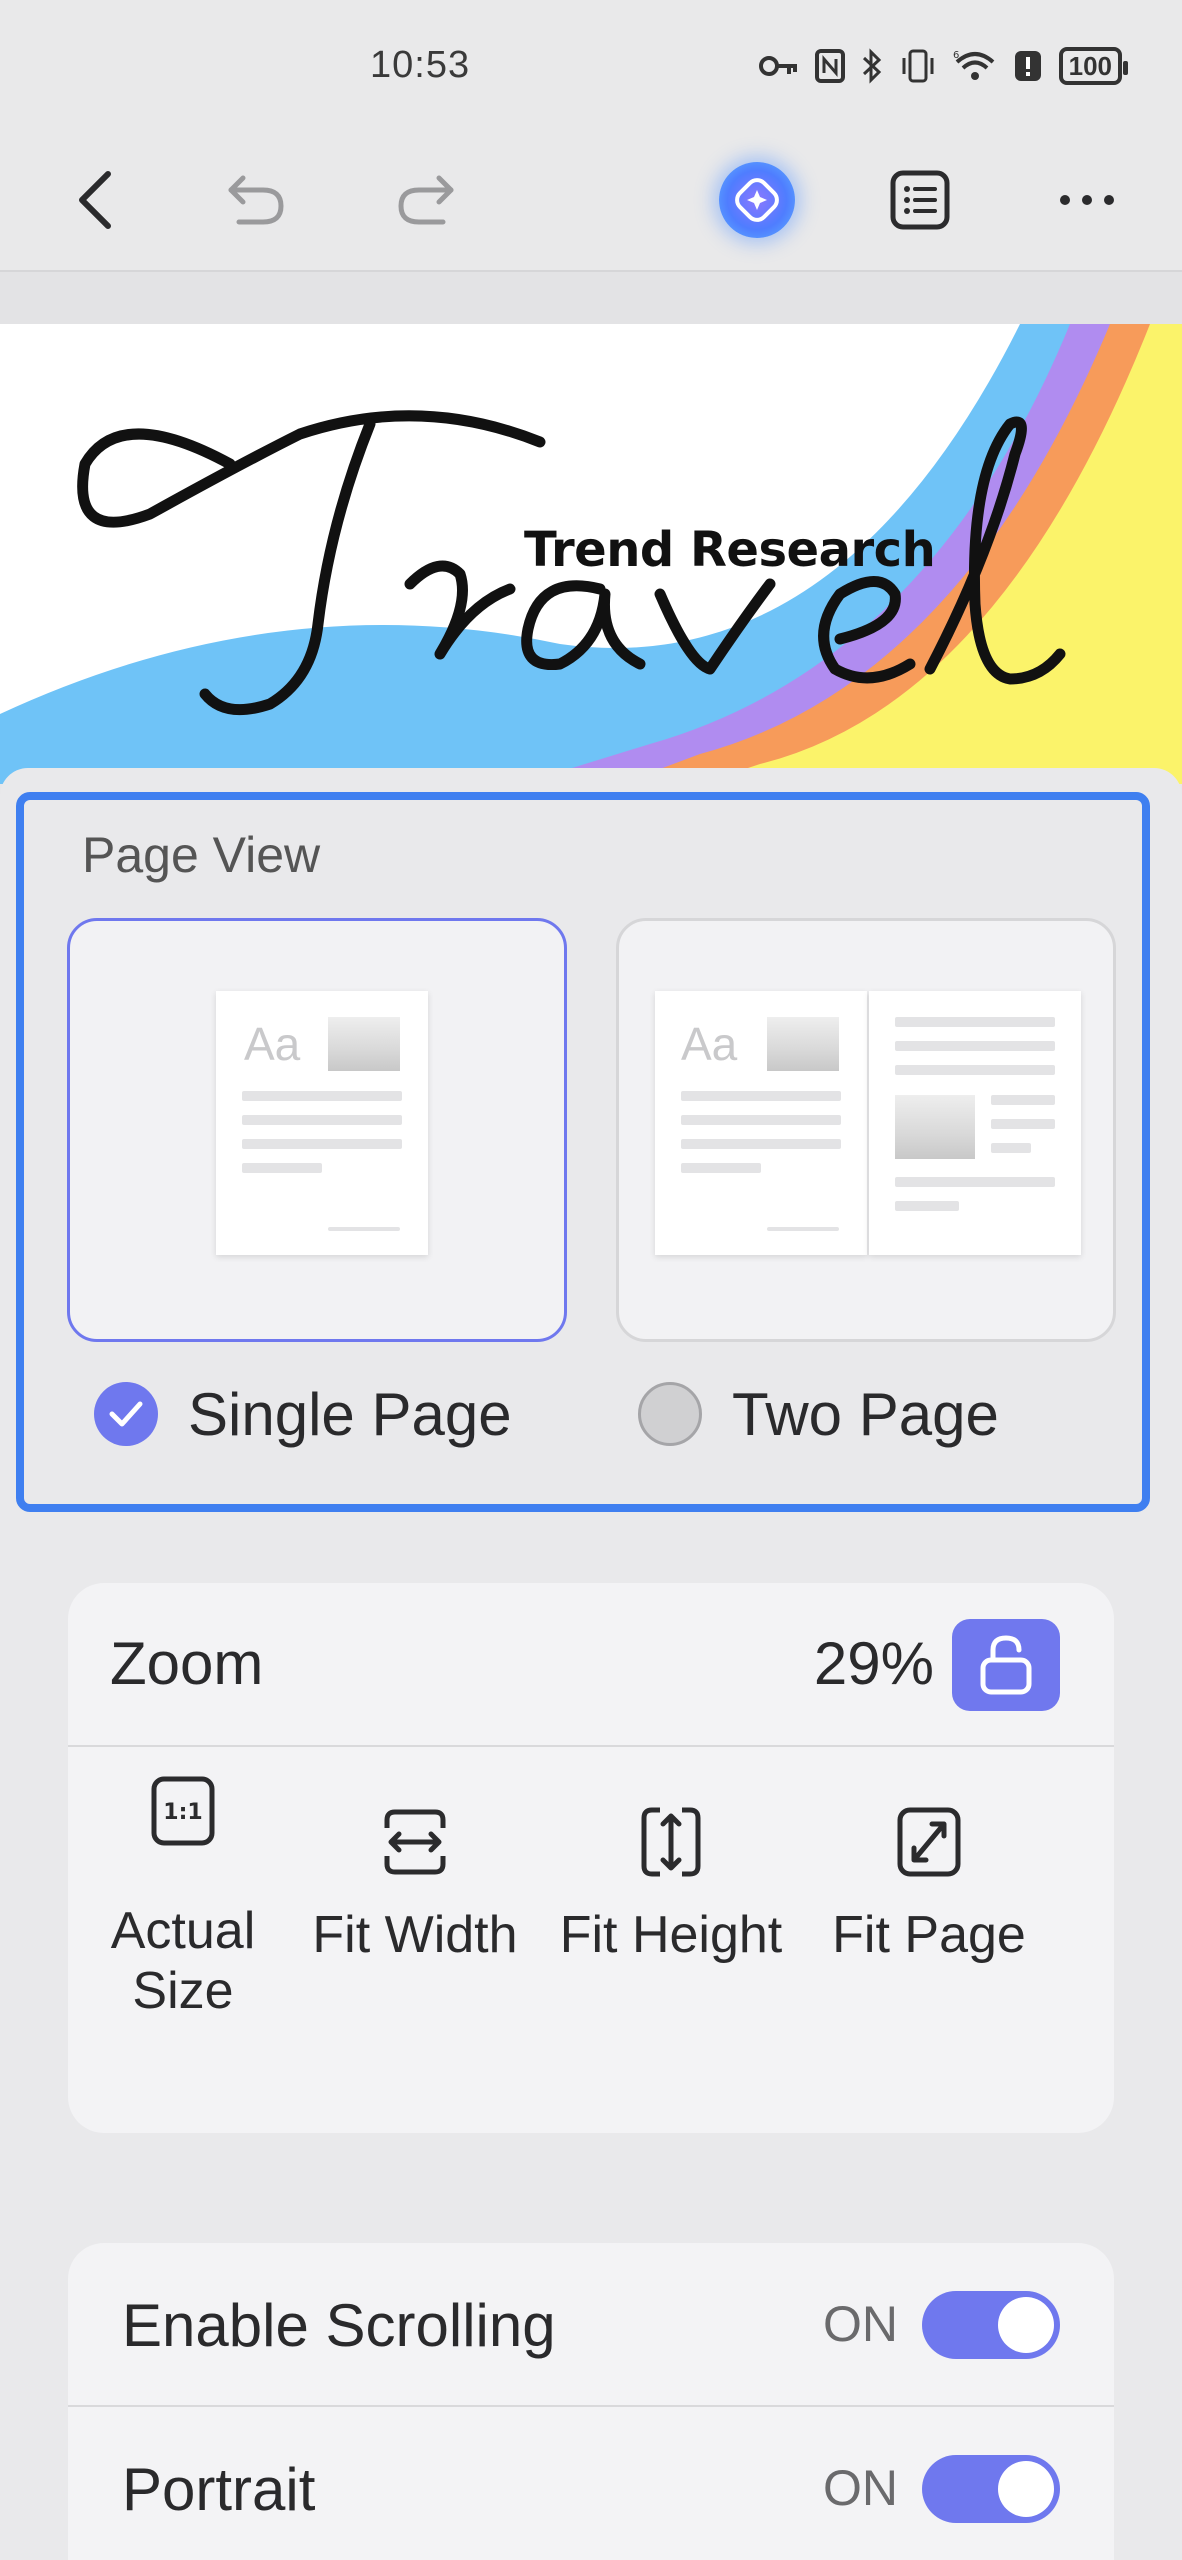  I want to click on top-toolbar, so click(591, 201).